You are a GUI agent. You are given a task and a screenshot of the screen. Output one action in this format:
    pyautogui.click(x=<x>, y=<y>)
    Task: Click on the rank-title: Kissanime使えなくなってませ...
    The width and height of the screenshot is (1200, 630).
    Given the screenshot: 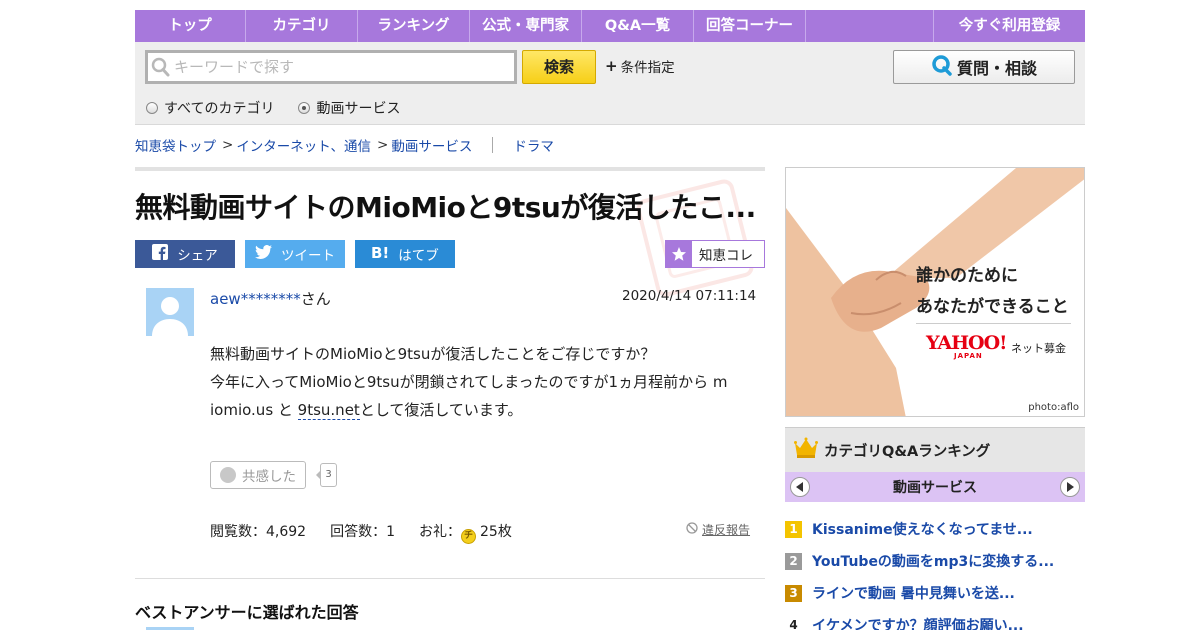 What is the action you would take?
    pyautogui.click(x=922, y=530)
    